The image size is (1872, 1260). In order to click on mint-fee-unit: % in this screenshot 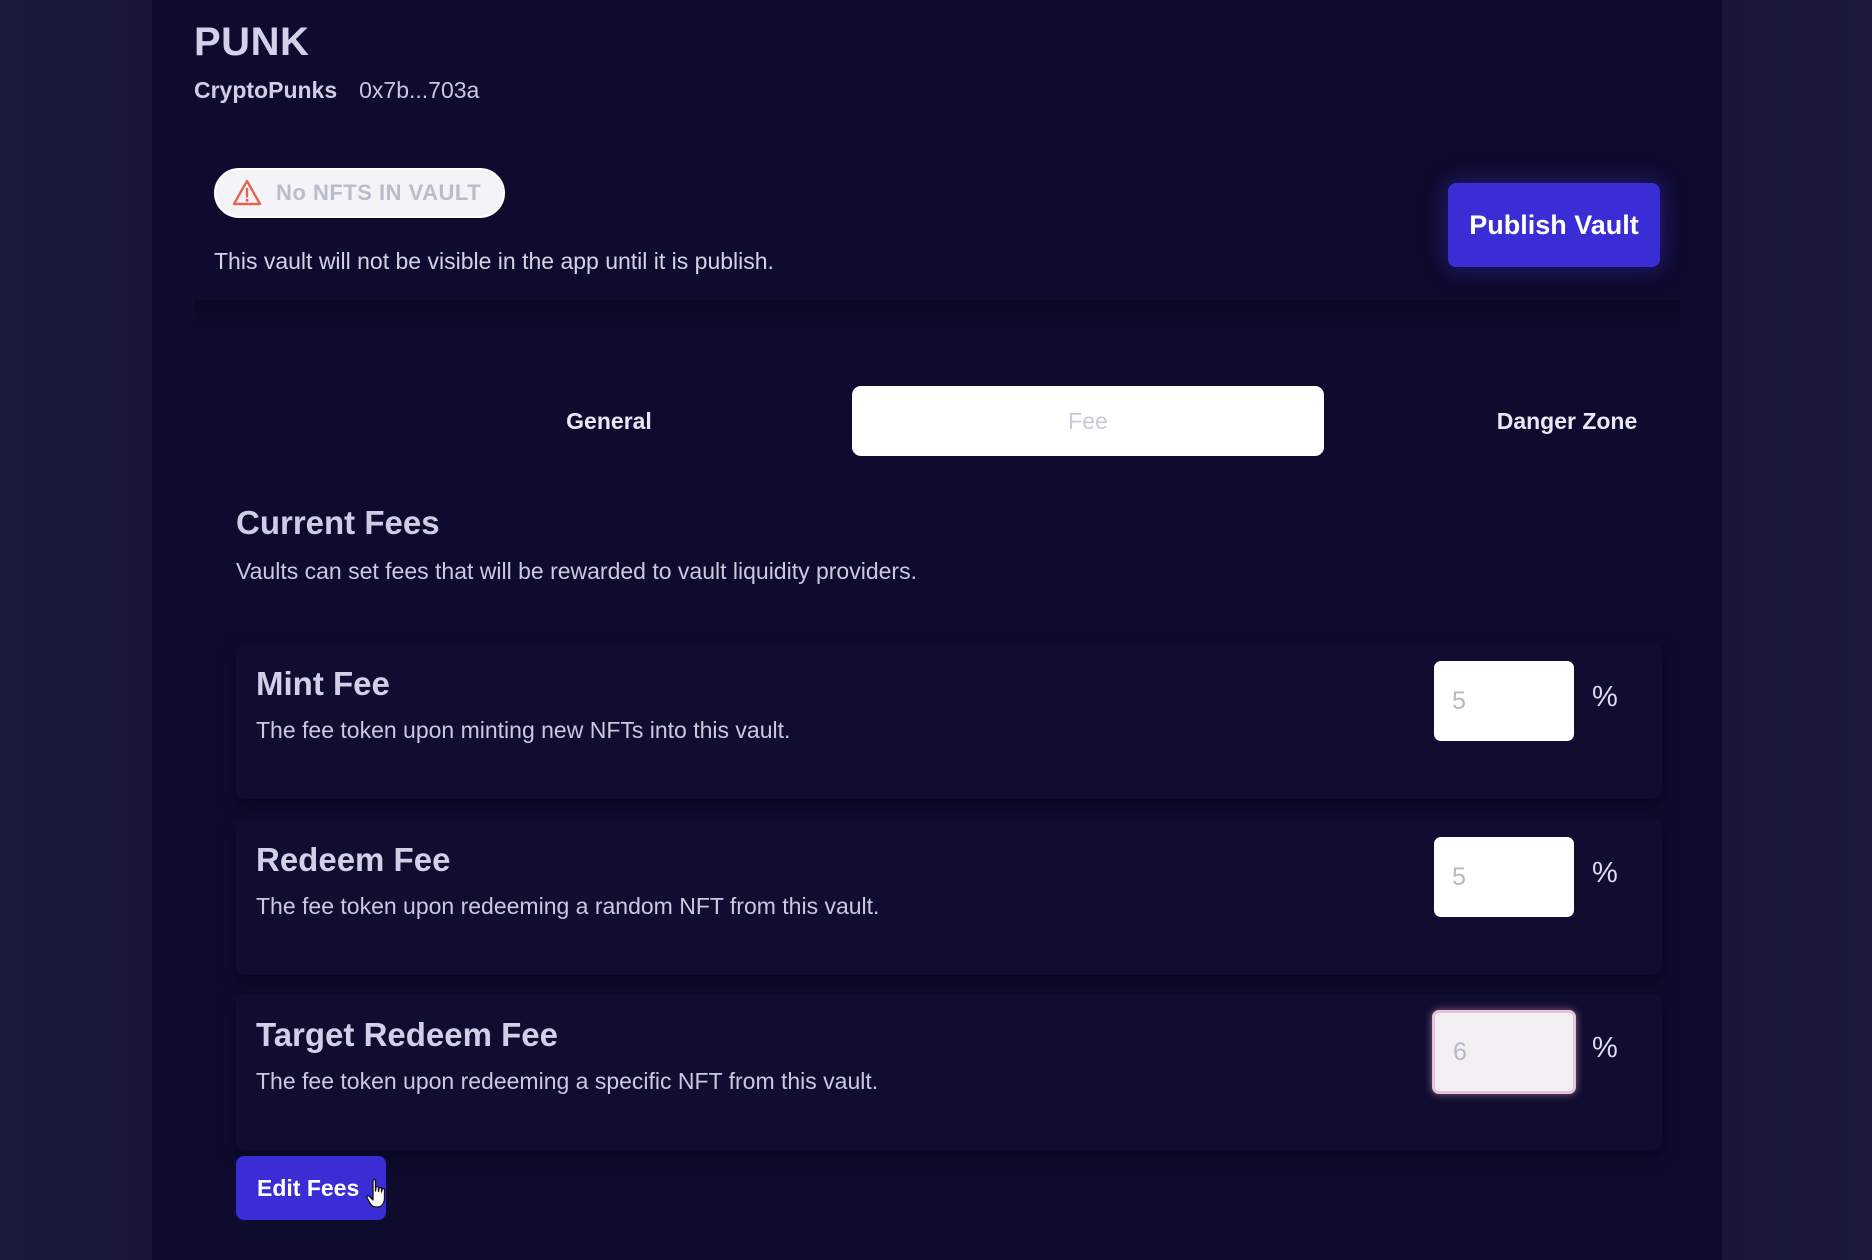, I will do `click(1605, 697)`.